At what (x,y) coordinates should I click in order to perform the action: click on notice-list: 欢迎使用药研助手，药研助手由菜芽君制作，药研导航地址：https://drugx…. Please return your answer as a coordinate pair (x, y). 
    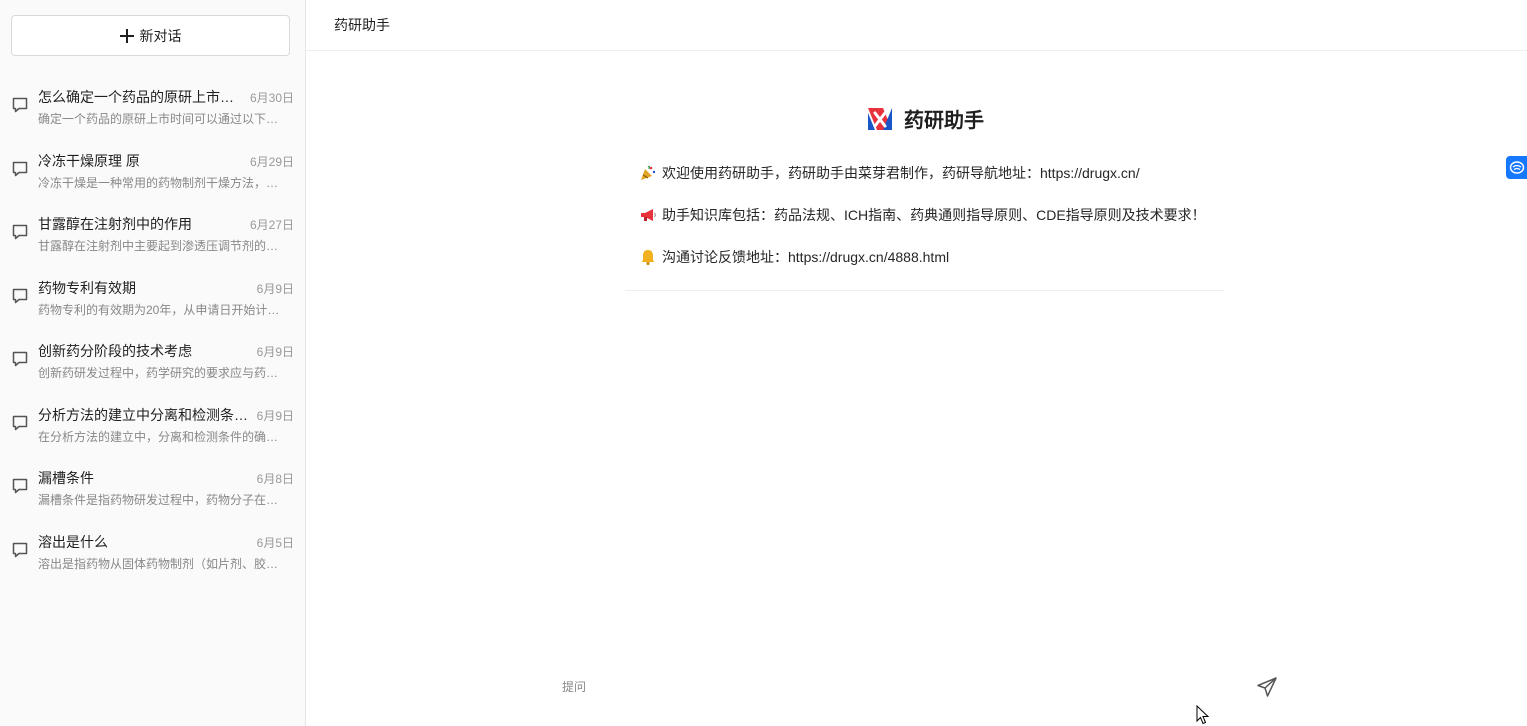
    Looking at the image, I should click on (924, 221).